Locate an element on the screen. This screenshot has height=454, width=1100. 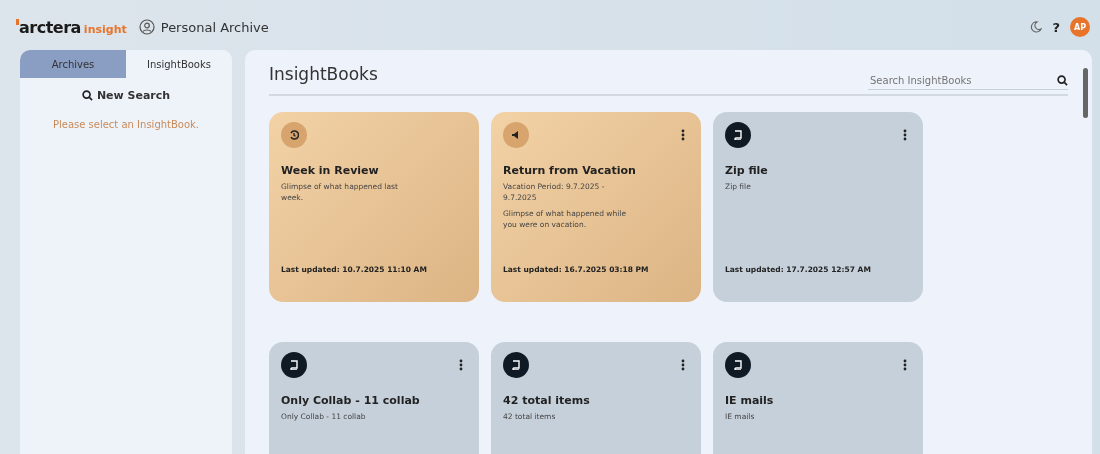
new-search-button: New Search is located at coordinates (126, 95).